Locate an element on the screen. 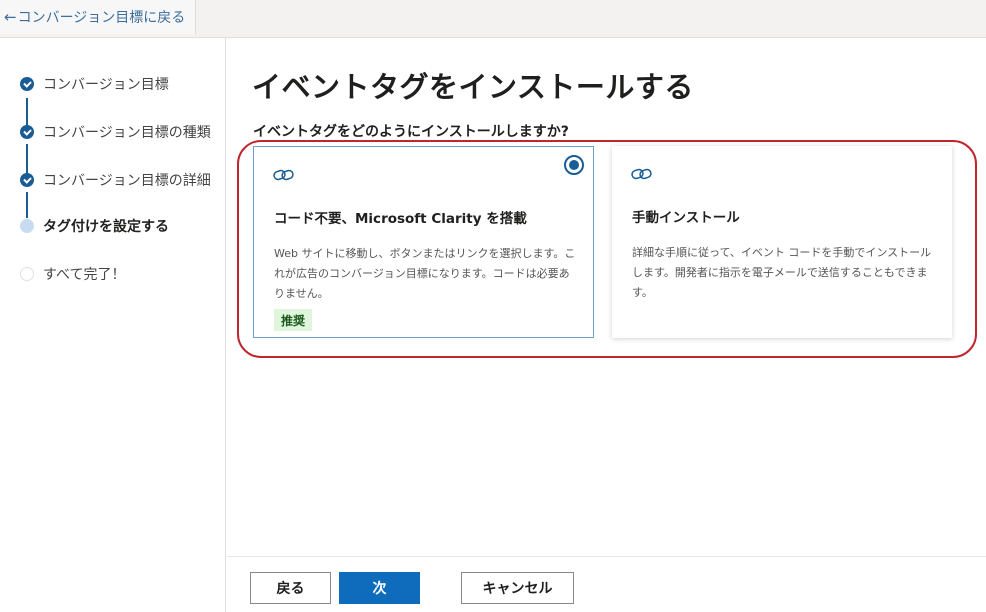  step-label: タグ付けを設定する is located at coordinates (106, 227).